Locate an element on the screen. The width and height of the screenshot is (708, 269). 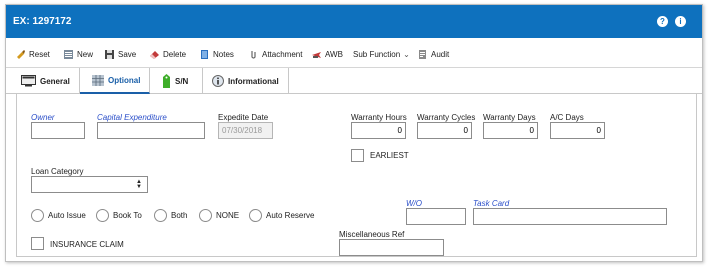
warranty-cycles-input is located at coordinates (444, 130).